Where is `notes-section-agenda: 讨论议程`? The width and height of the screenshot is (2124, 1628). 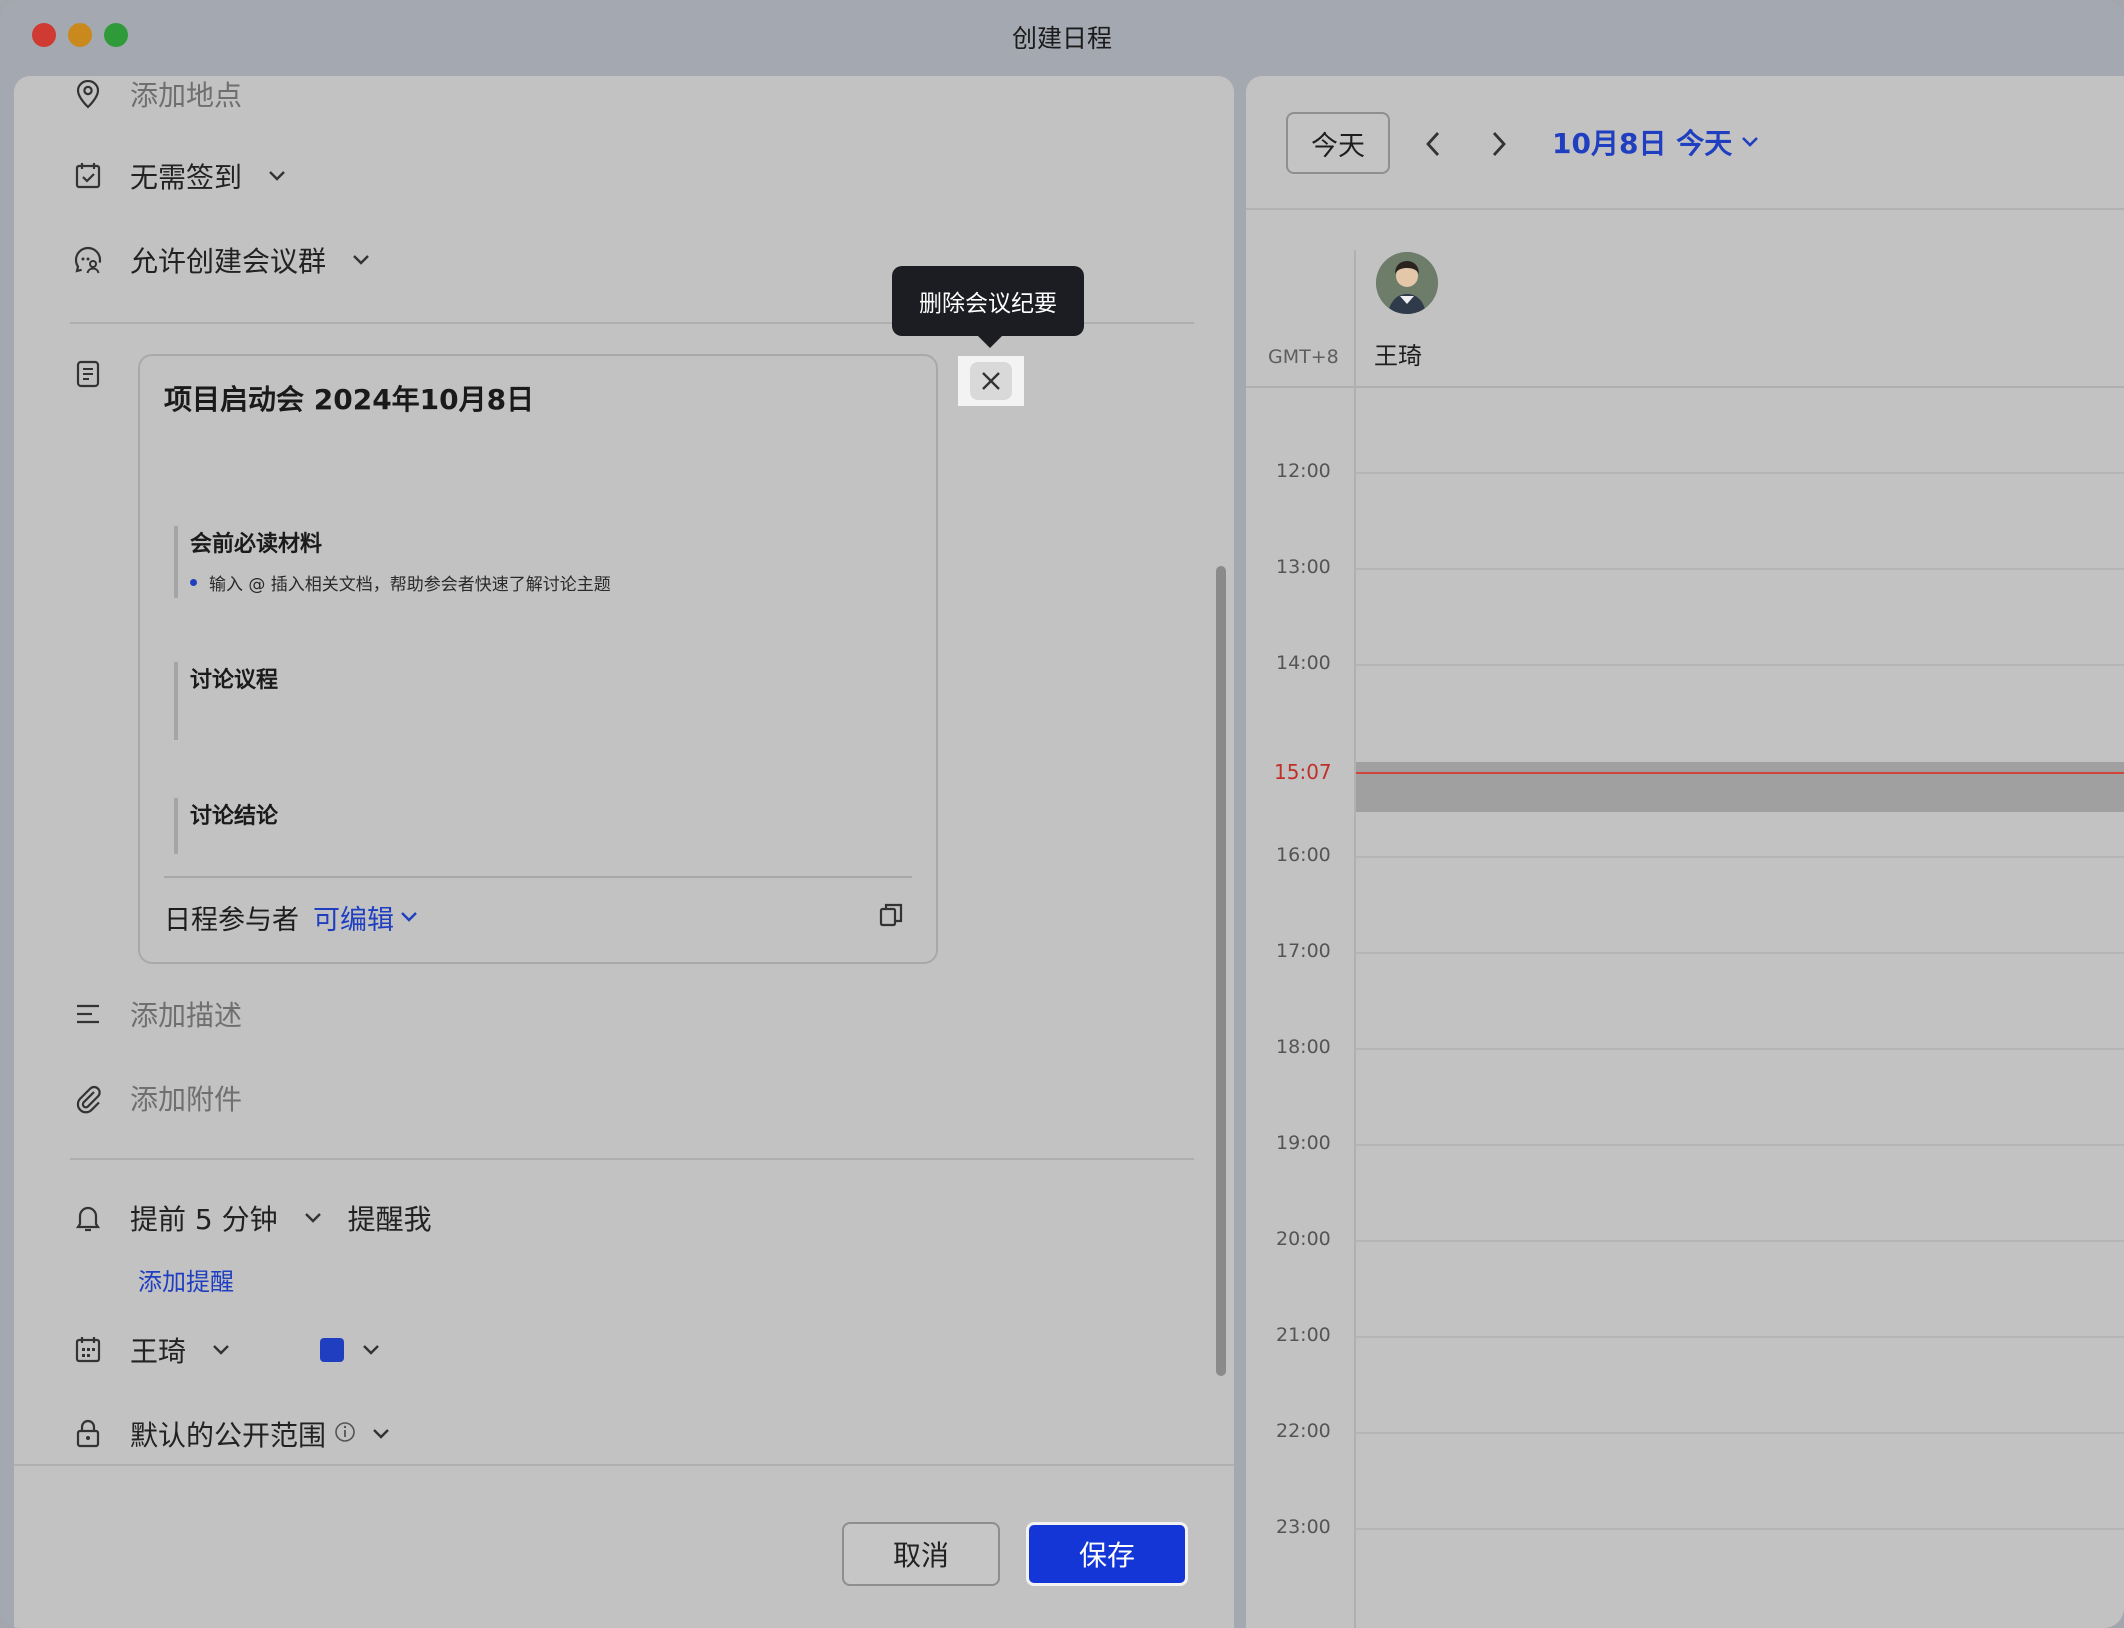 notes-section-agenda: 讨论议程 is located at coordinates (226, 701).